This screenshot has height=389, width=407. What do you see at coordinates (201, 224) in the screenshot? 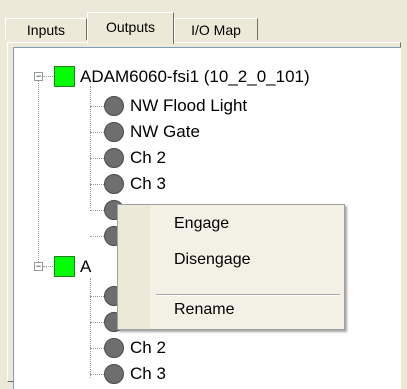
I see `menu-item-engage: Engage` at bounding box center [201, 224].